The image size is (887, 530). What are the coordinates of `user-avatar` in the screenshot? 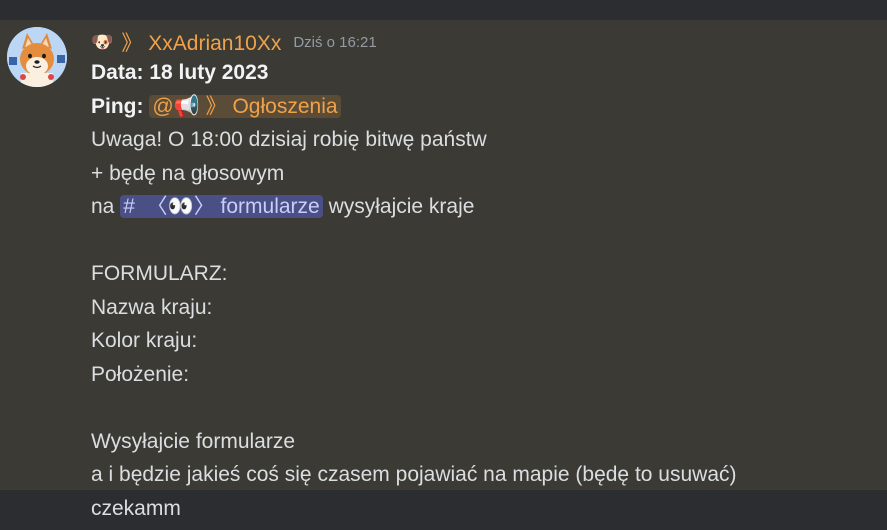 It's located at (37, 57).